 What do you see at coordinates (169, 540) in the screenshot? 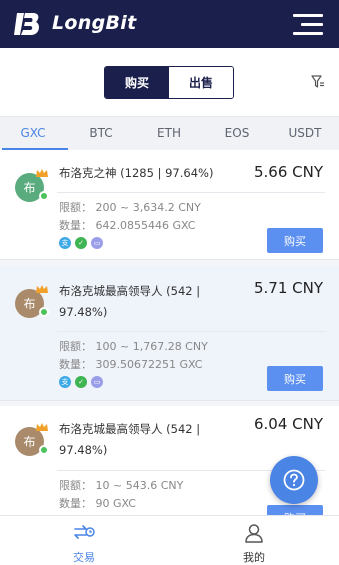
I see `bottom-navigation: 交易 我的` at bounding box center [169, 540].